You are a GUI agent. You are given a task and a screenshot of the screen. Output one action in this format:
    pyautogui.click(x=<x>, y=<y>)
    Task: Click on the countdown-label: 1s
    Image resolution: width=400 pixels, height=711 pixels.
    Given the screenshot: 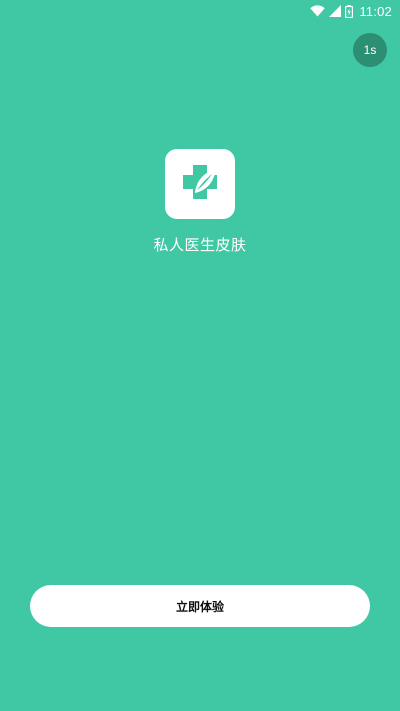 What is the action you would take?
    pyautogui.click(x=370, y=50)
    